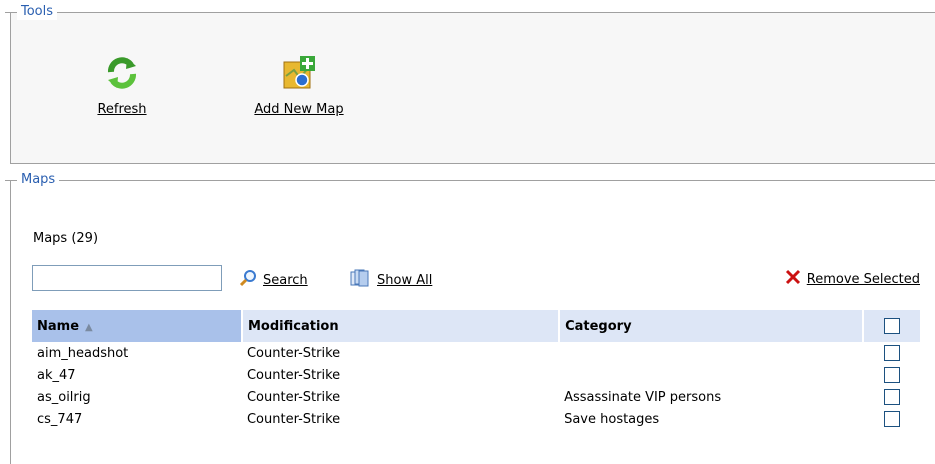 This screenshot has height=464, width=935. I want to click on table-row: cs_747 Counter-Strike Save hostages, so click(476, 419).